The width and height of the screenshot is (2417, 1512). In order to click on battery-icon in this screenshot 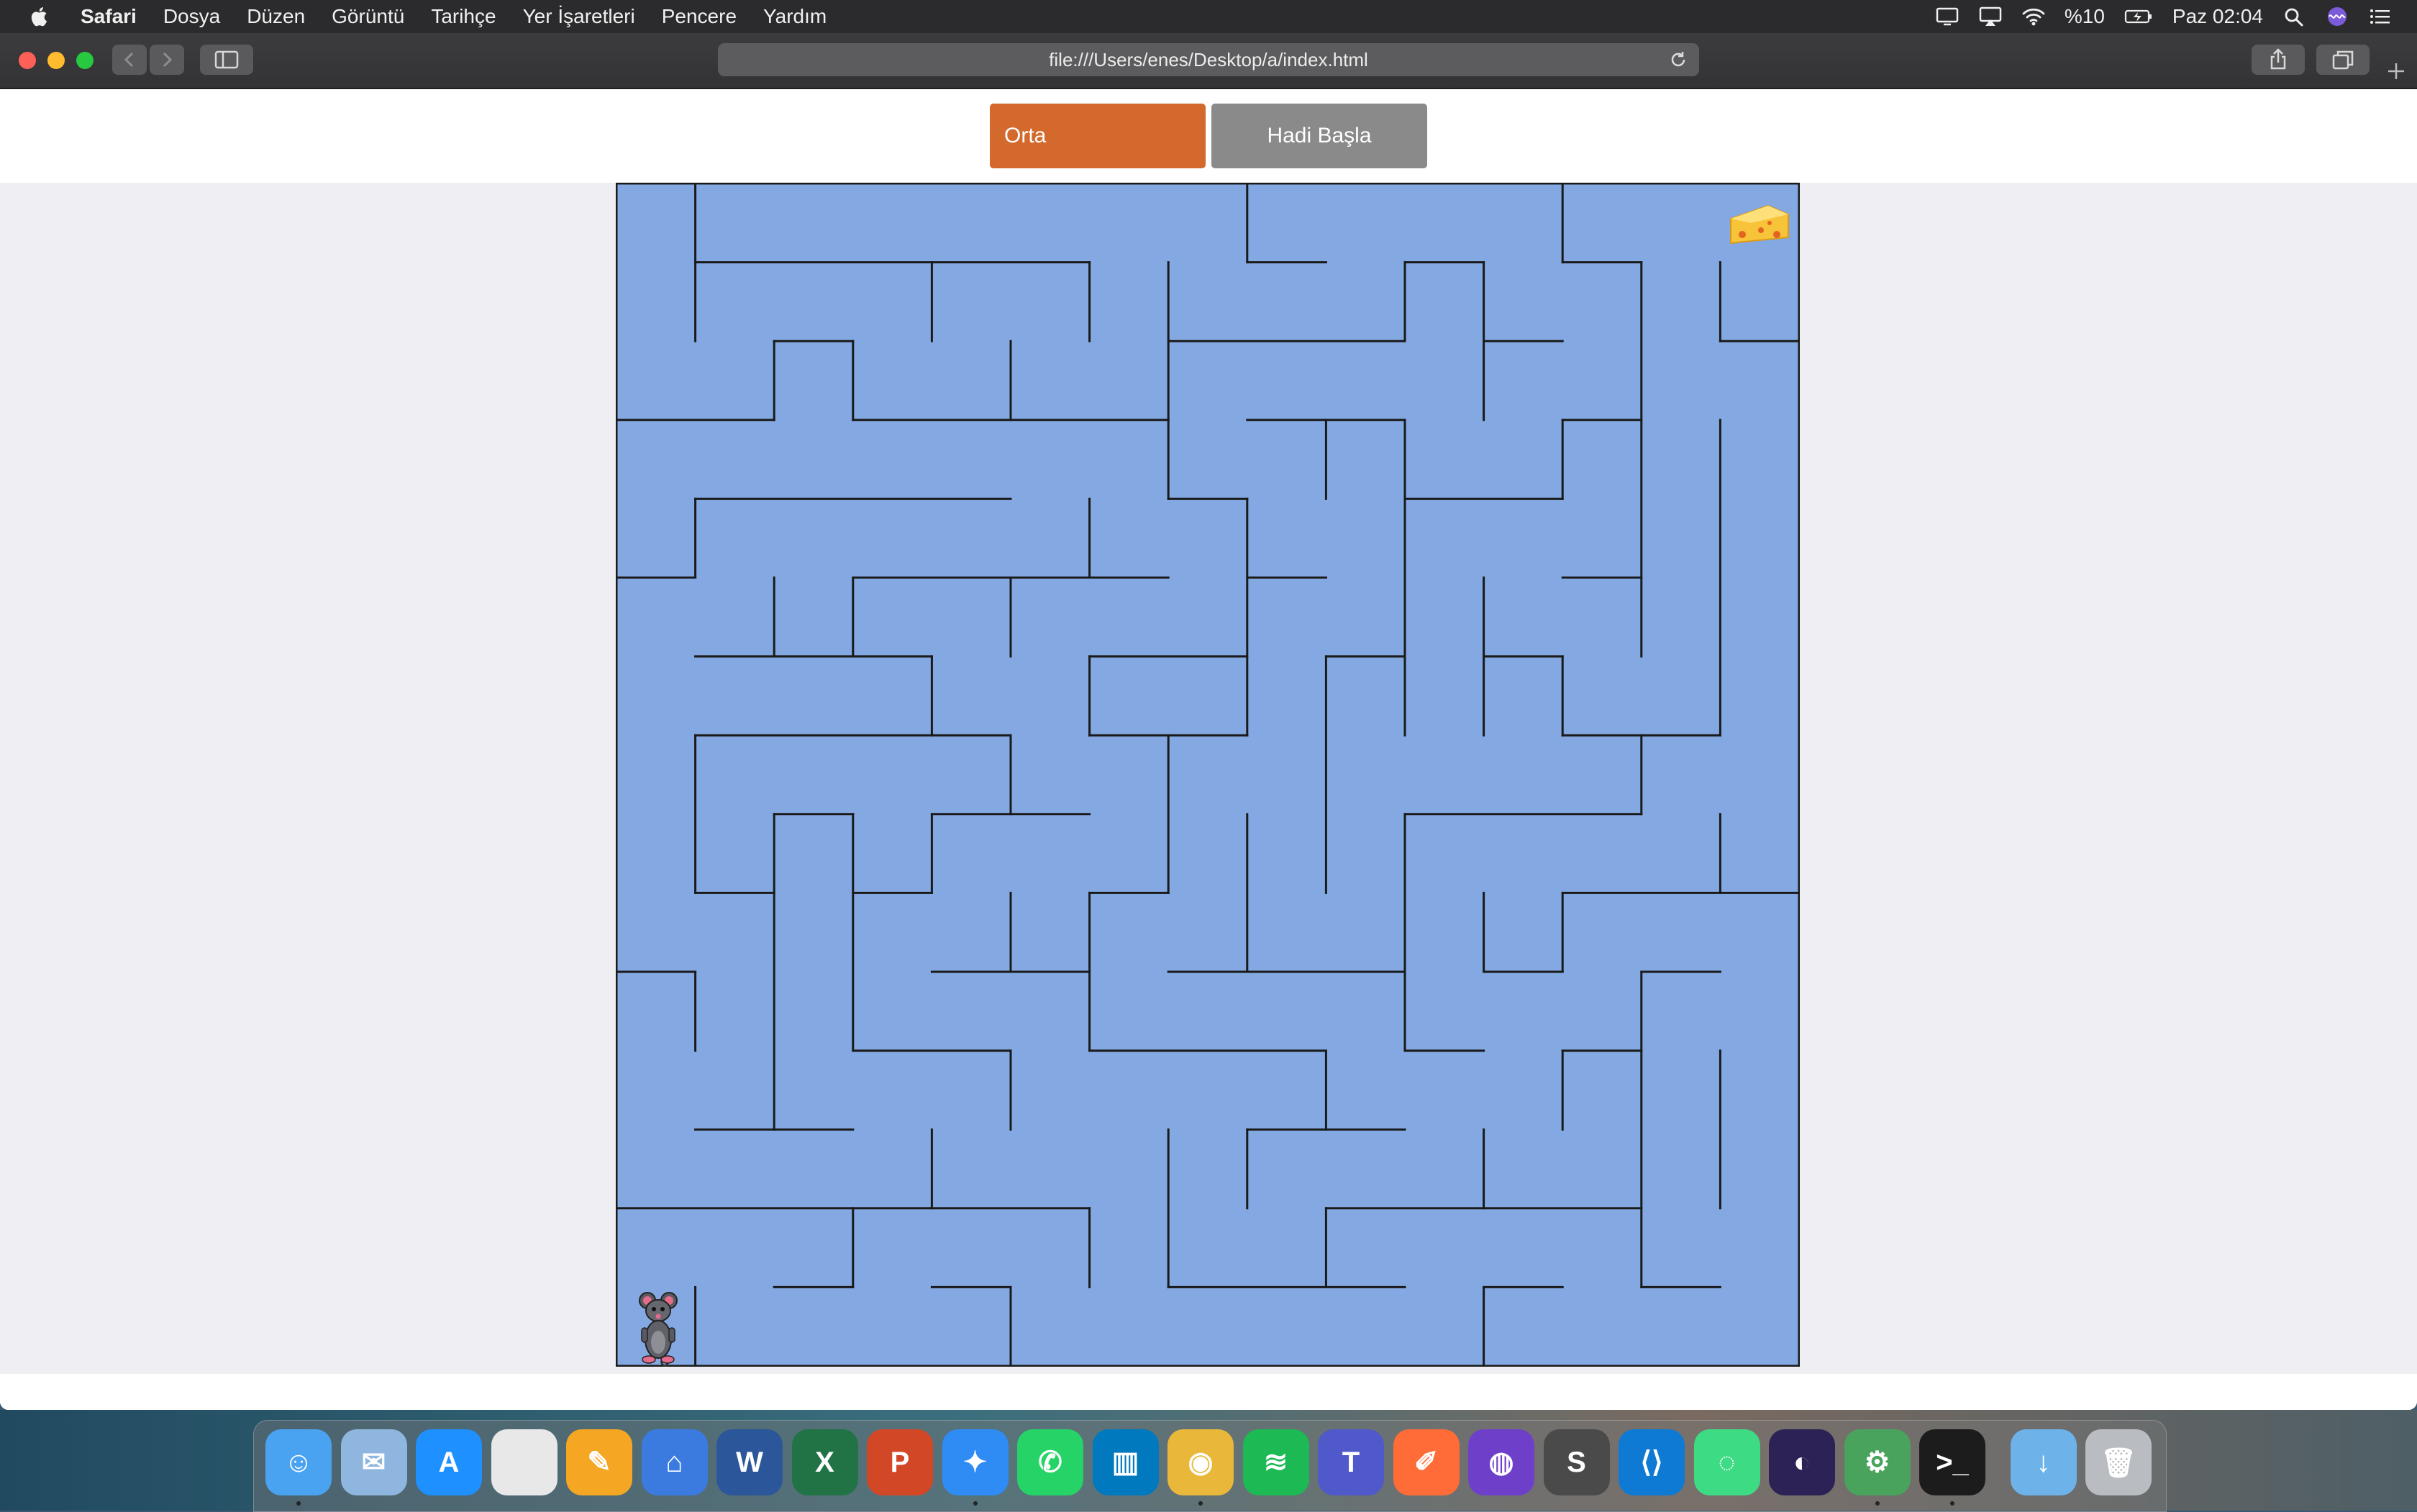, I will do `click(2139, 16)`.